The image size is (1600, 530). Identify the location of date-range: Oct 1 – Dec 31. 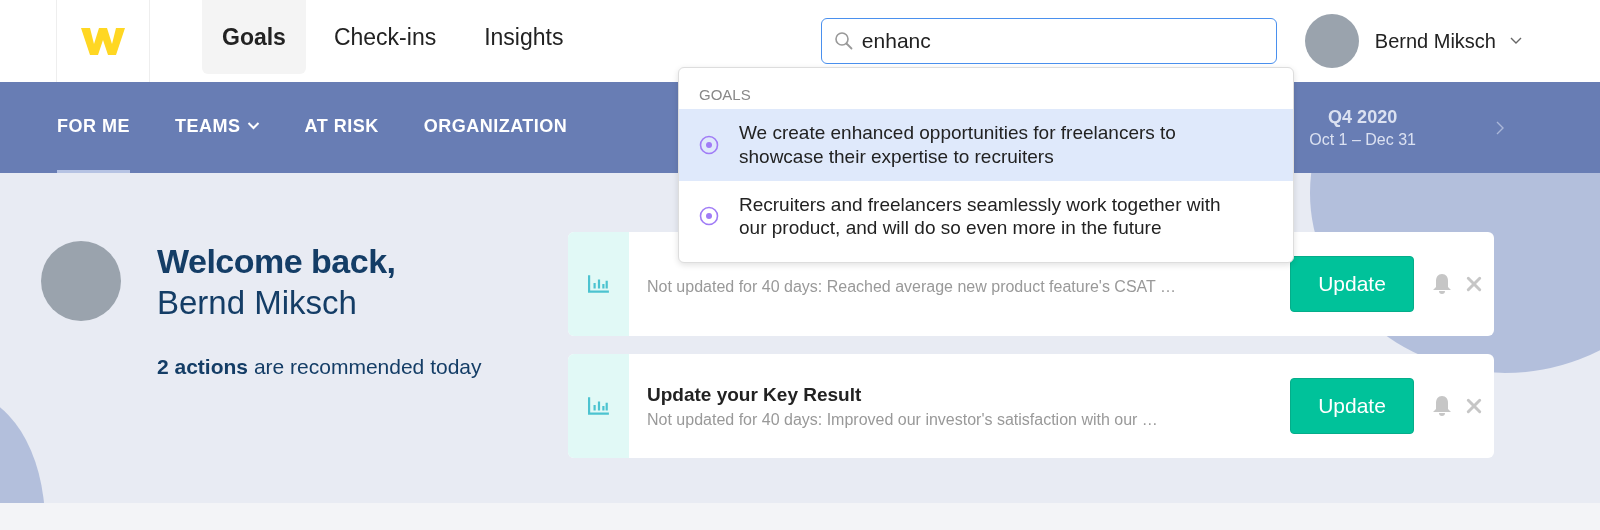
(1362, 139).